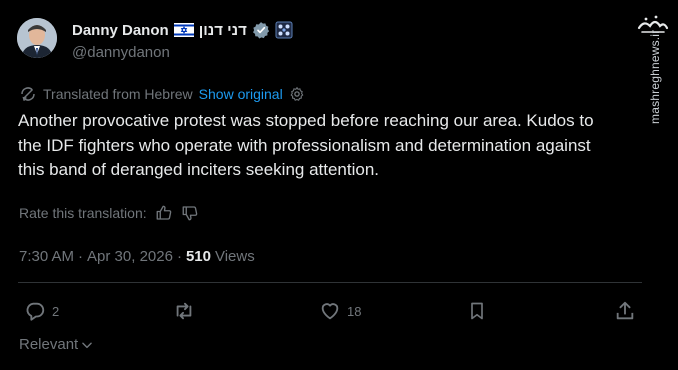 The image size is (678, 370). I want to click on verified-badge-icon, so click(261, 30).